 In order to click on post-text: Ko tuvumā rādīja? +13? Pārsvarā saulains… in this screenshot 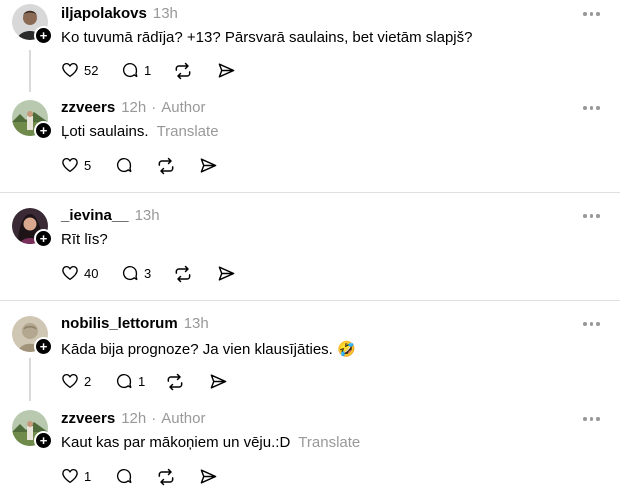, I will do `click(267, 37)`.